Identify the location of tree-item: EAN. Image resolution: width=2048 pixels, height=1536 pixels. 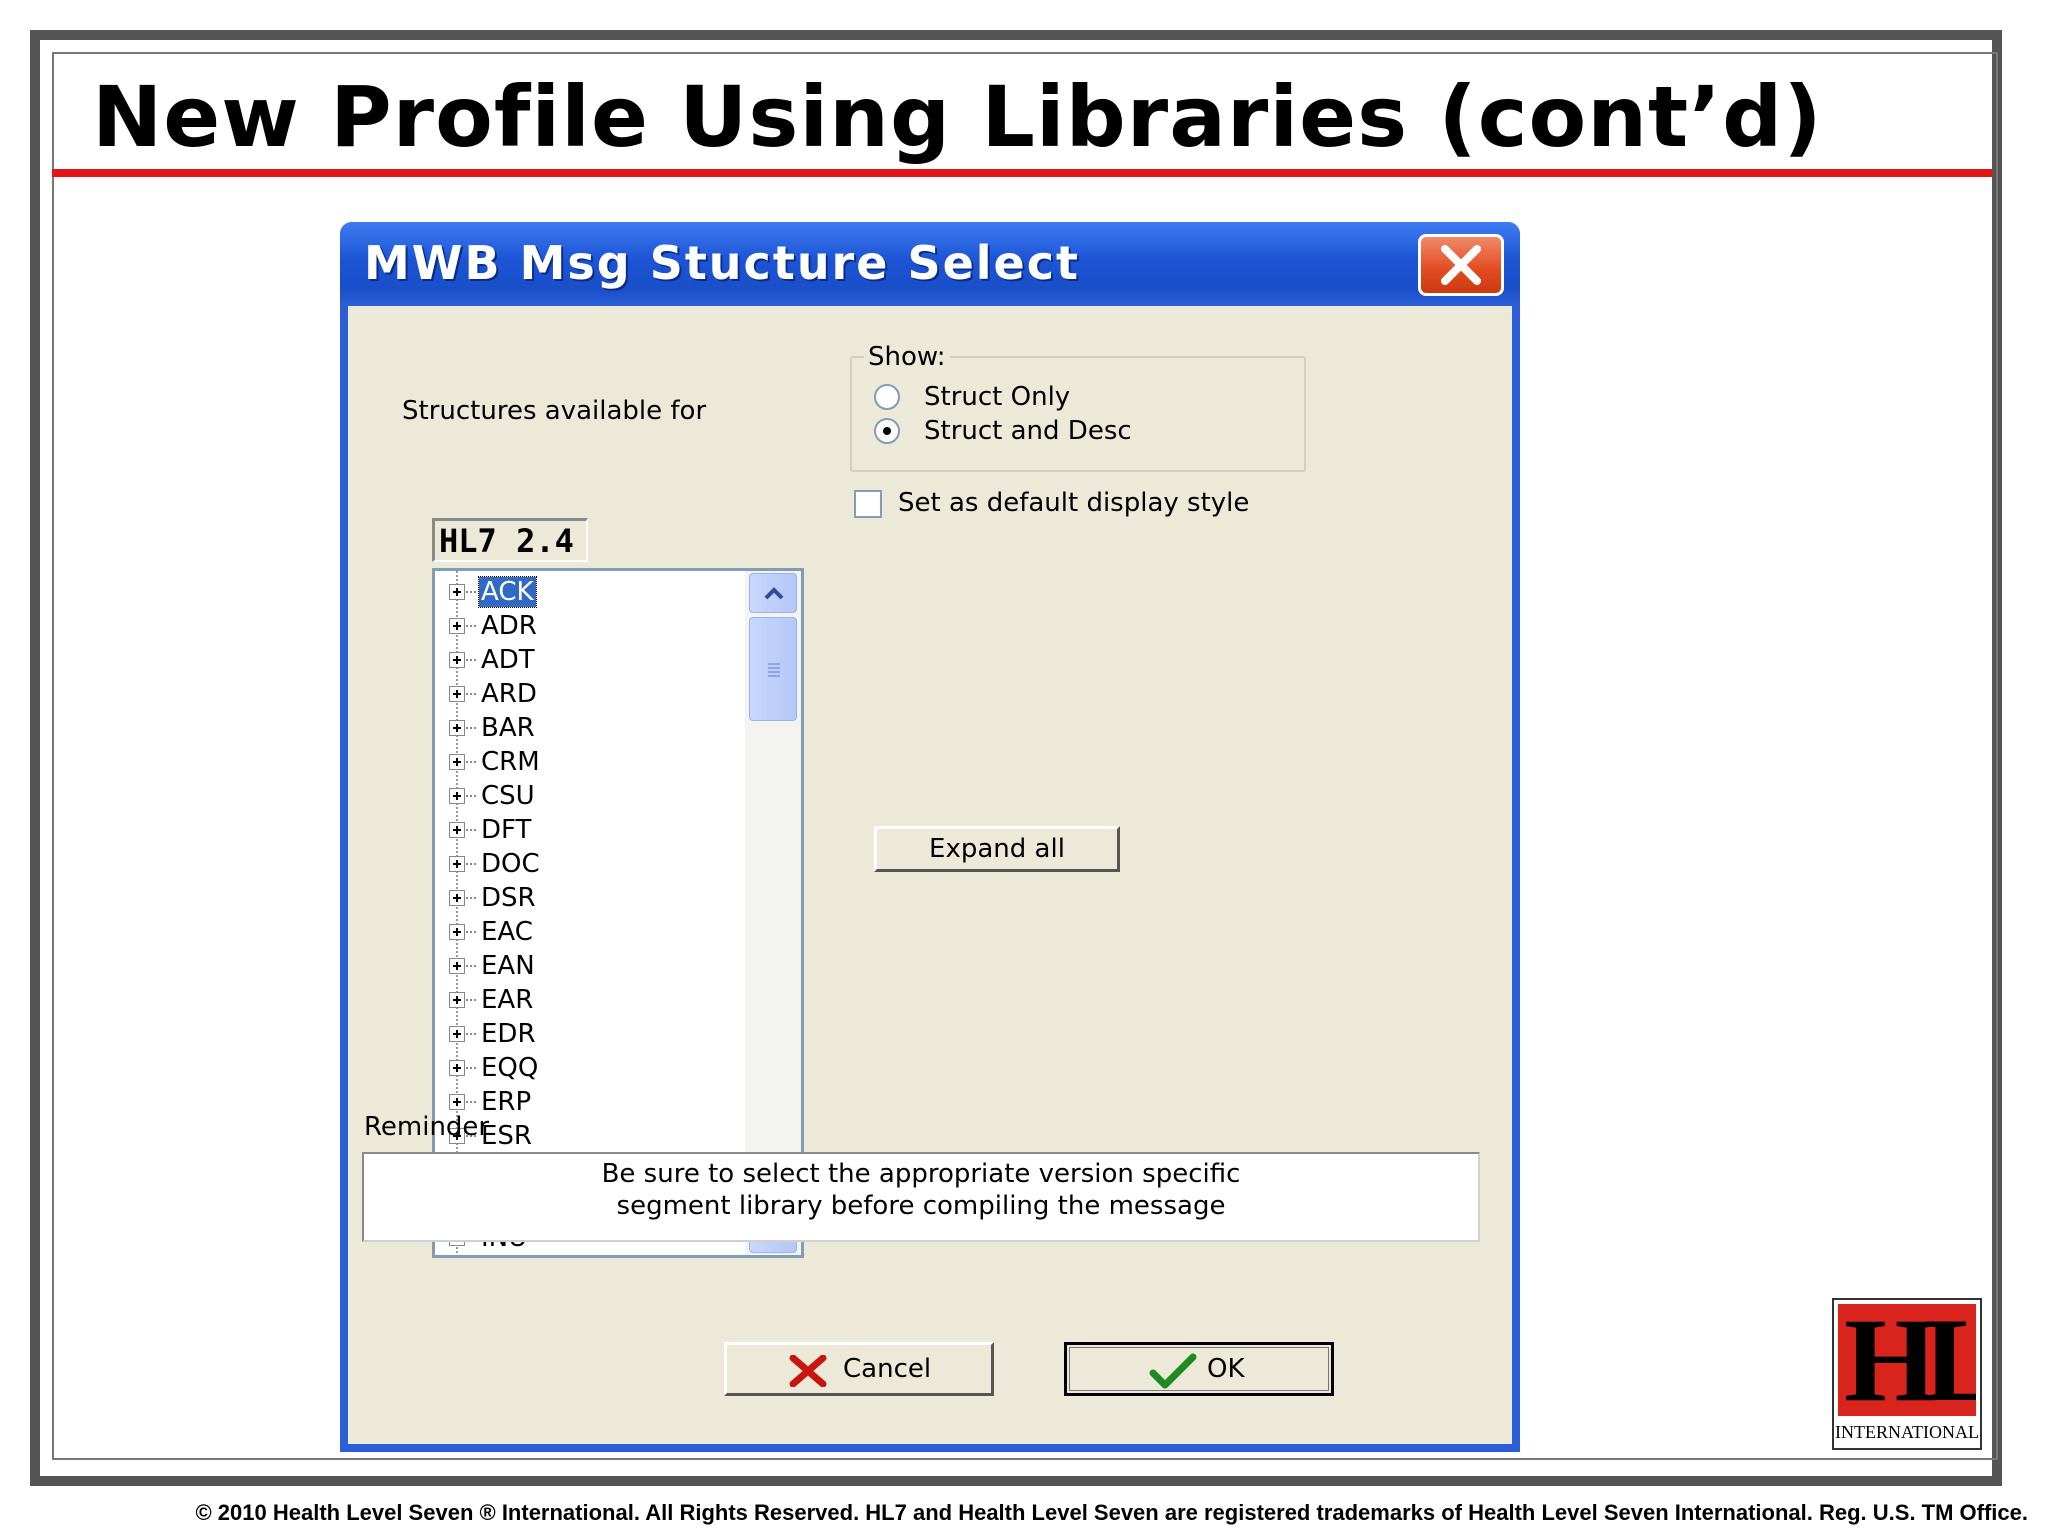
(585, 966).